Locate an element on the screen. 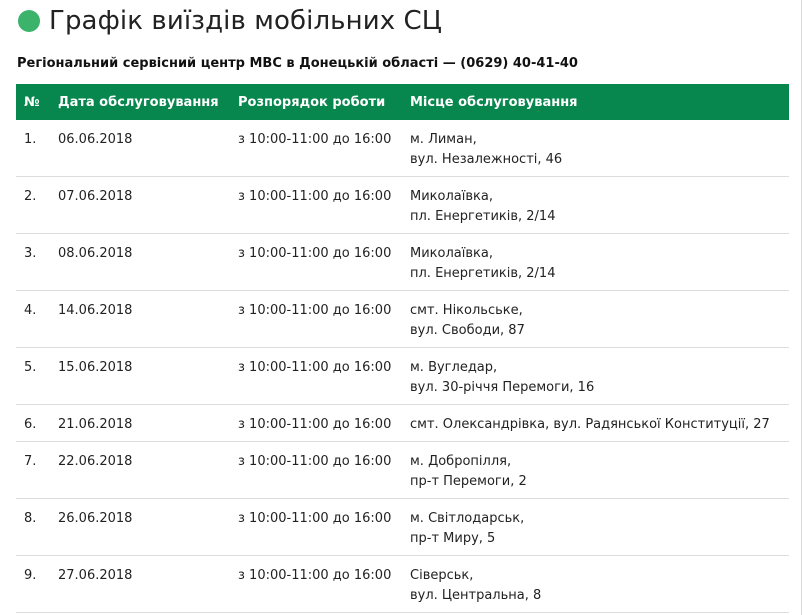 The width and height of the screenshot is (802, 615). row-number: 3. is located at coordinates (33, 262).